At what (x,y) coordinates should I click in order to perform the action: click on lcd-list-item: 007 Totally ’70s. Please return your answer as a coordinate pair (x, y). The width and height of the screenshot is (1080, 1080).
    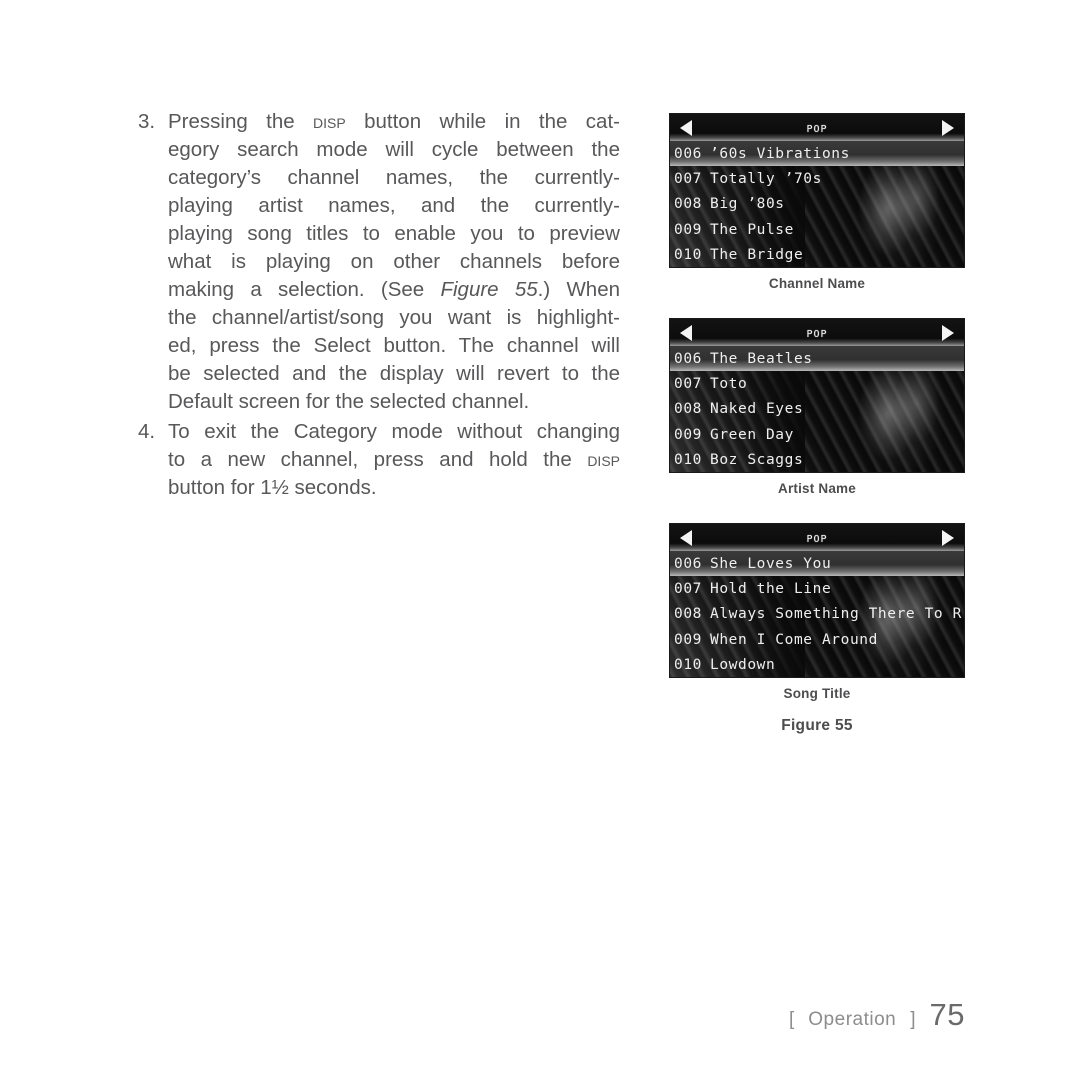
    Looking at the image, I should click on (817, 178).